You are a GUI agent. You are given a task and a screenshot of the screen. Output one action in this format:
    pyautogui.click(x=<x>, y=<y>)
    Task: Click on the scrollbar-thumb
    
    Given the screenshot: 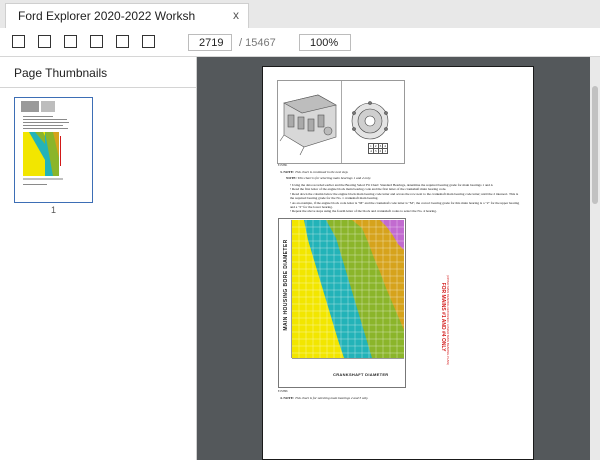 What is the action you would take?
    pyautogui.click(x=595, y=145)
    